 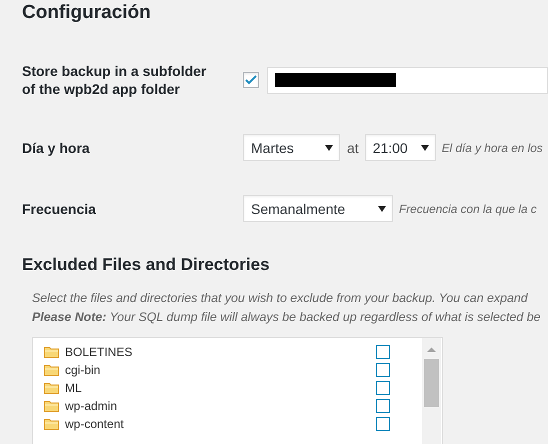 What do you see at coordinates (280, 298) in the screenshot?
I see `description-text: Select the files and directories that you wish to exclude from your backup. You can expand` at bounding box center [280, 298].